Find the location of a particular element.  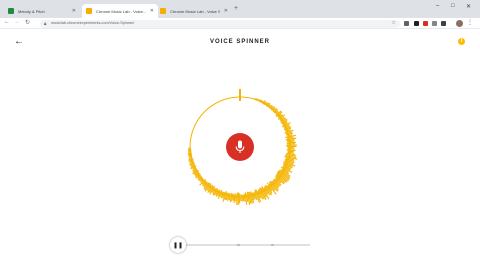

tab-melody-pitch: Melody & Pitch ✕ is located at coordinates (42, 11).